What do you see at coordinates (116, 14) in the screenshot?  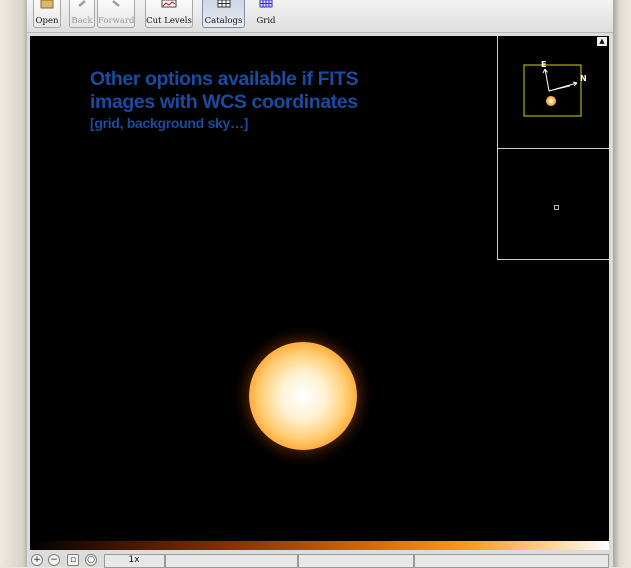 I see `forward-button: Forward` at bounding box center [116, 14].